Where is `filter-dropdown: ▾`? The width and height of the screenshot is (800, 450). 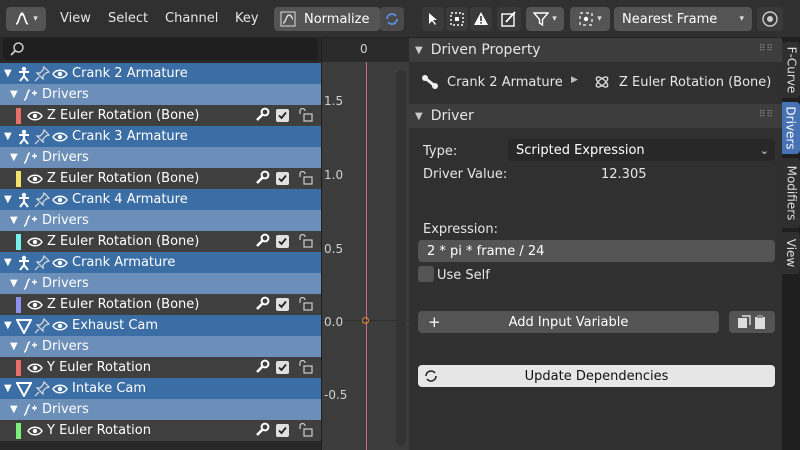 filter-dropdown: ▾ is located at coordinates (545, 19).